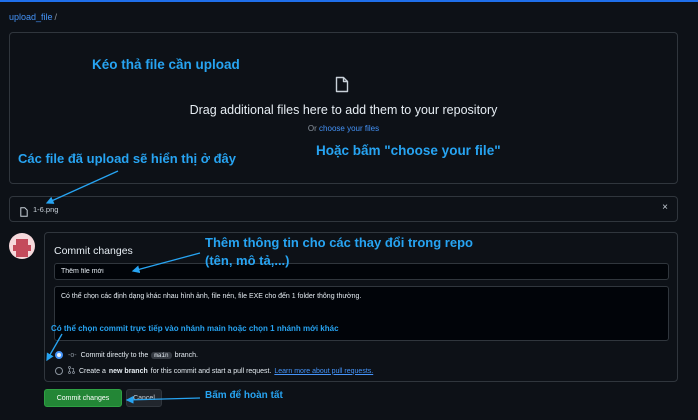 This screenshot has width=698, height=420. Describe the element at coordinates (54, 347) in the screenshot. I see `arrow-branch` at that location.